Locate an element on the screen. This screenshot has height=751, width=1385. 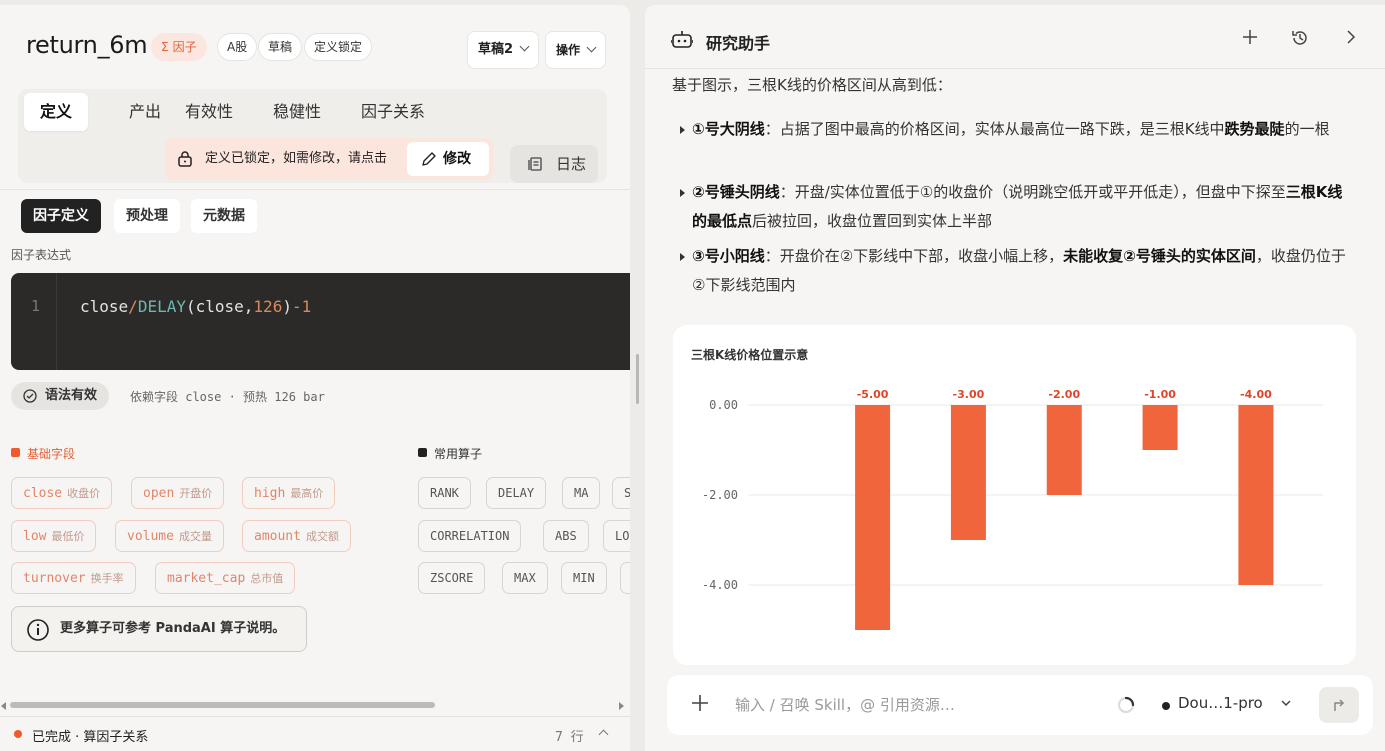
tab-output: 产出 is located at coordinates (145, 112).